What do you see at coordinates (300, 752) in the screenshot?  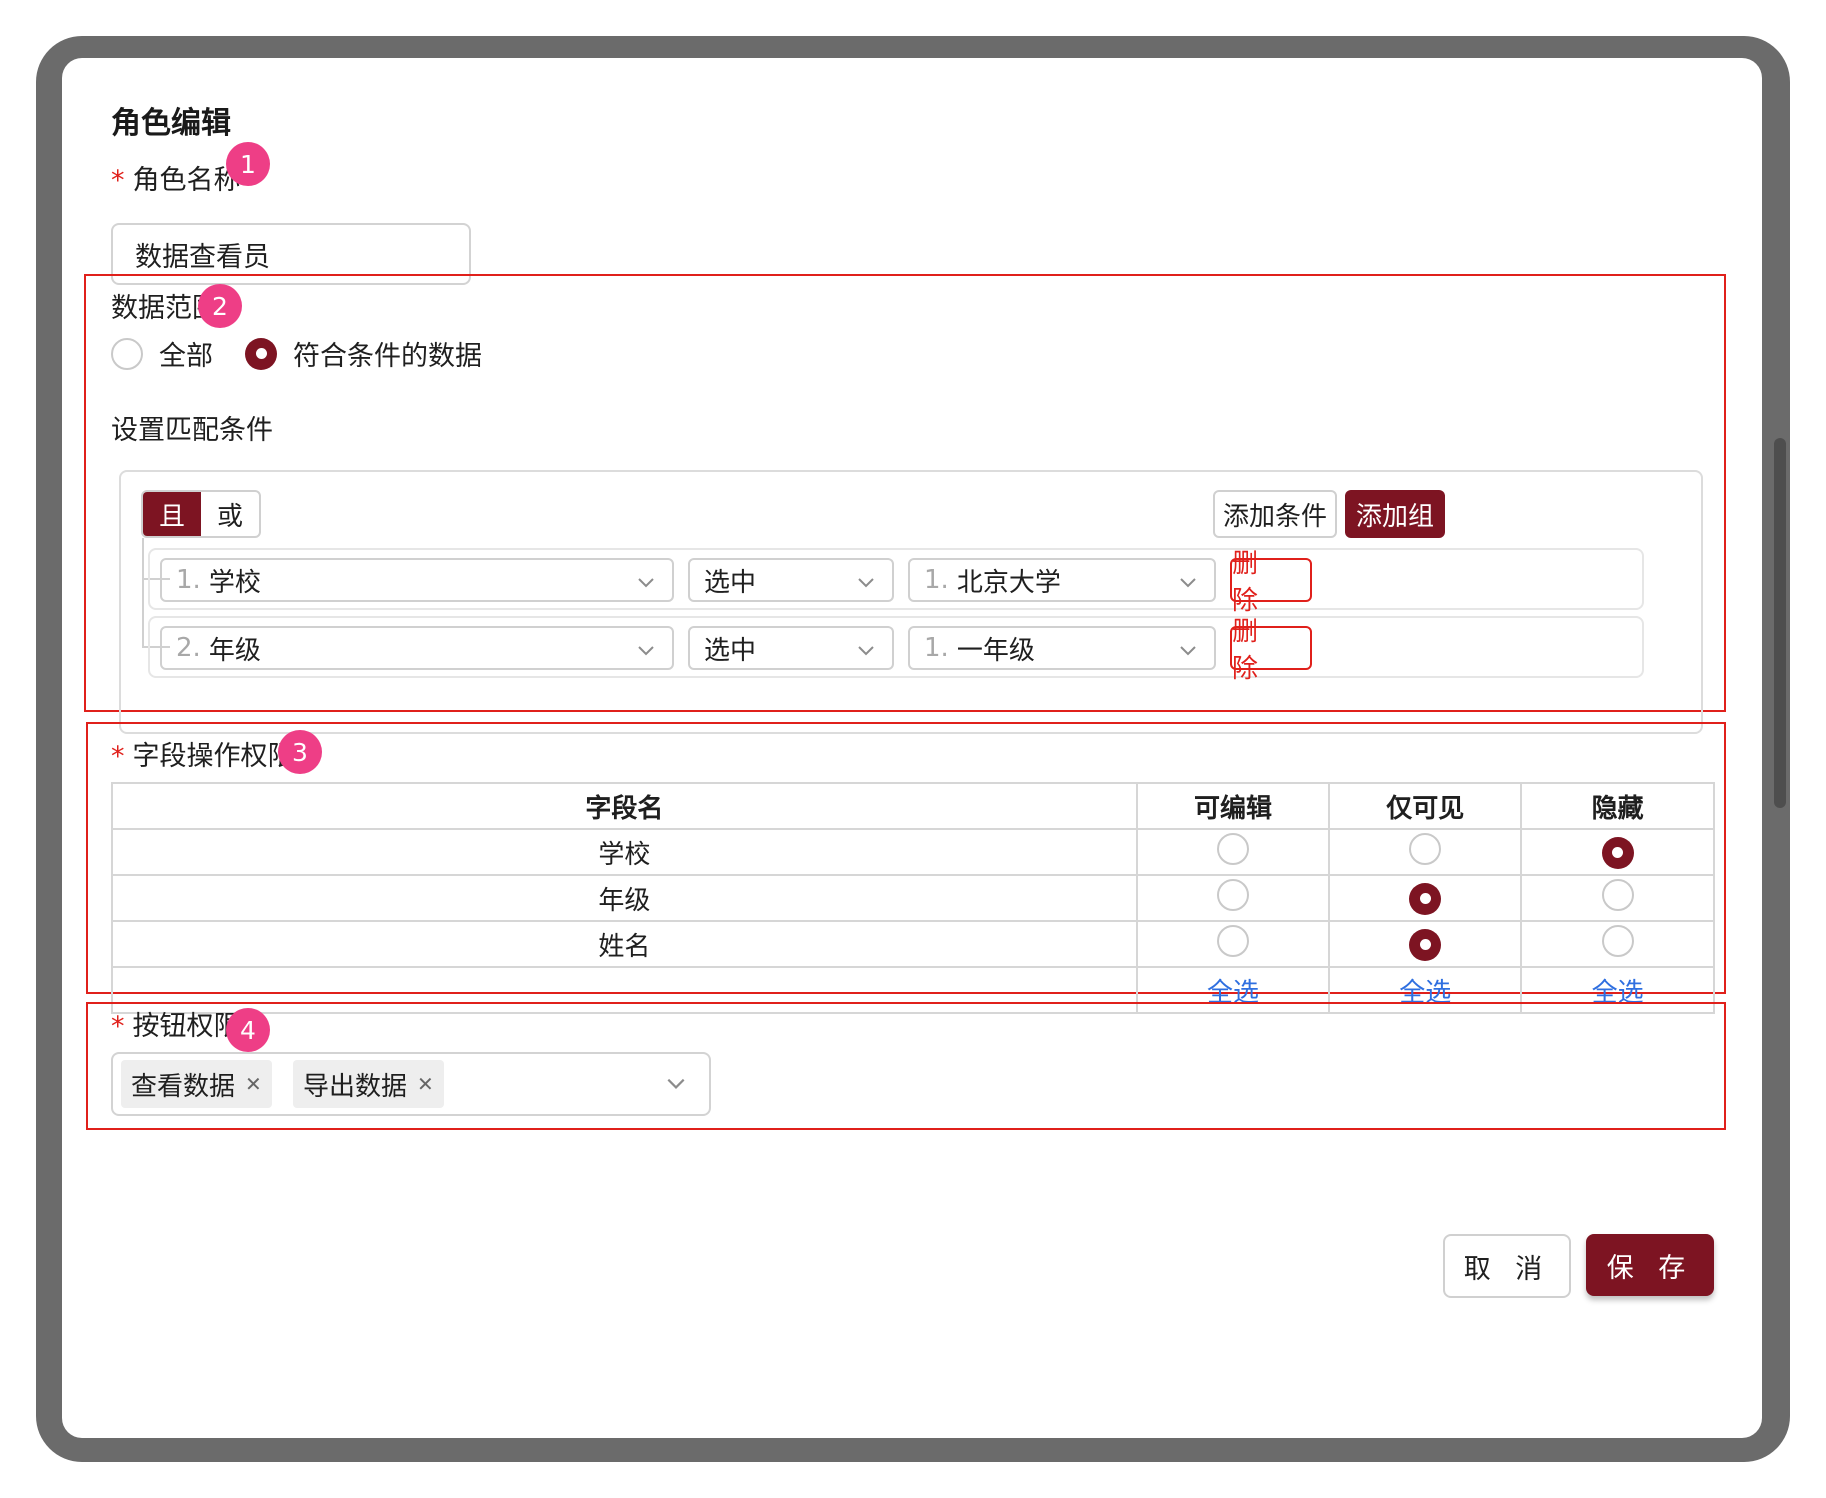 I see `step-badge-3: 3` at bounding box center [300, 752].